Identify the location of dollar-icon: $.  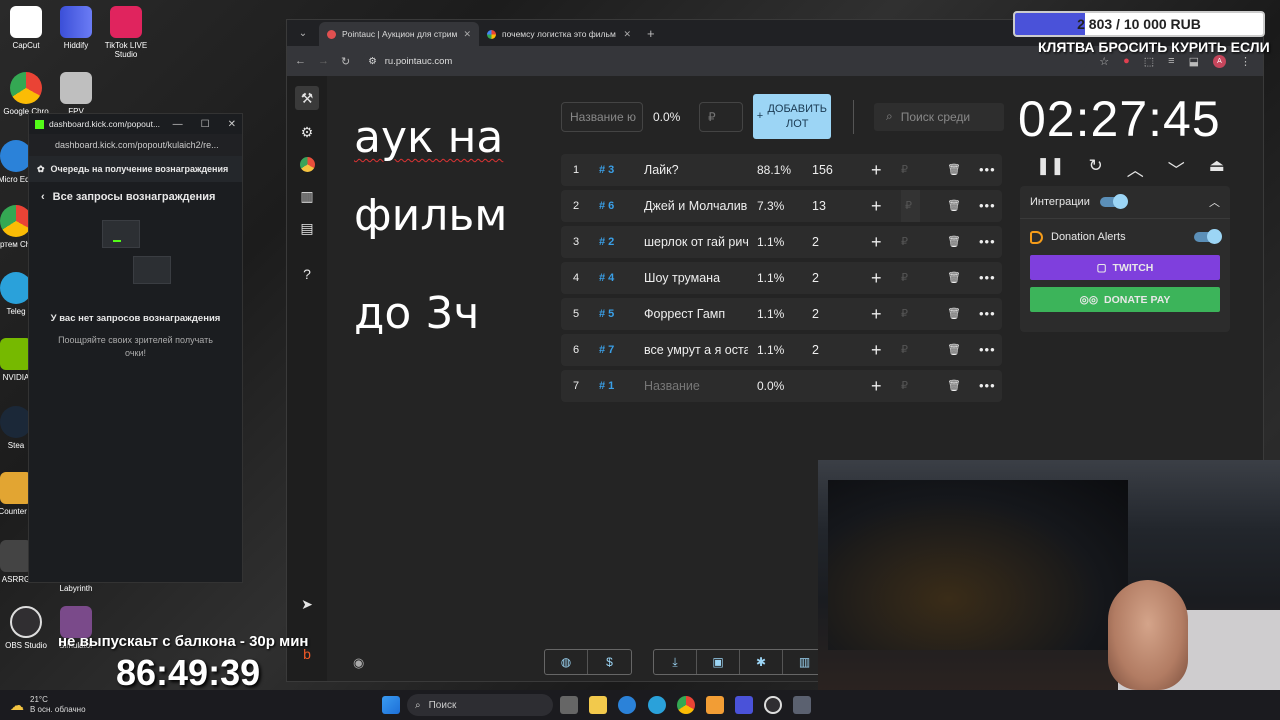
(609, 662).